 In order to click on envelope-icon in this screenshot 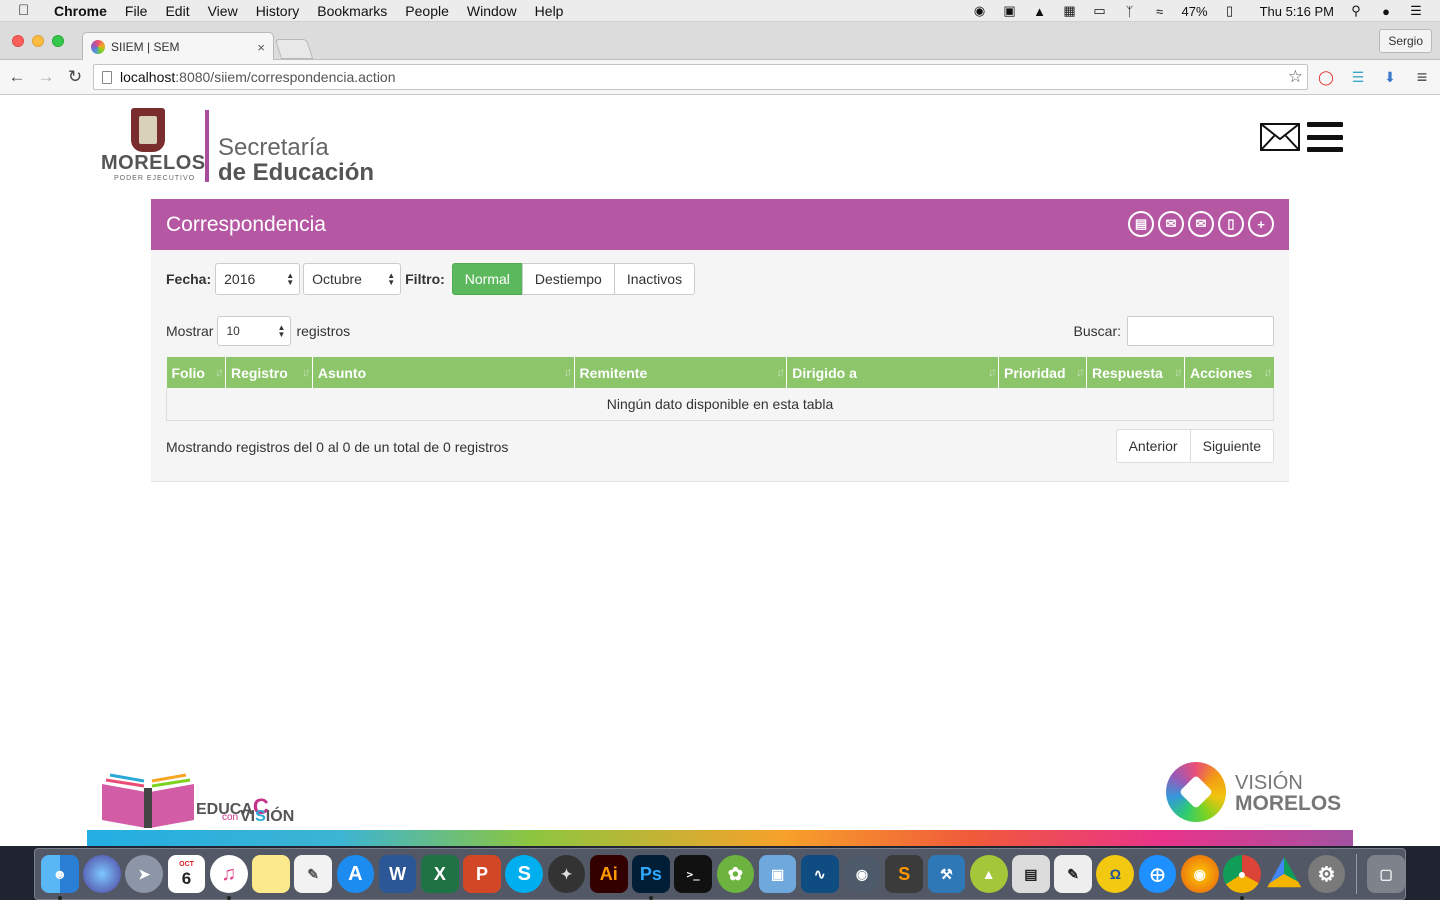, I will do `click(1280, 137)`.